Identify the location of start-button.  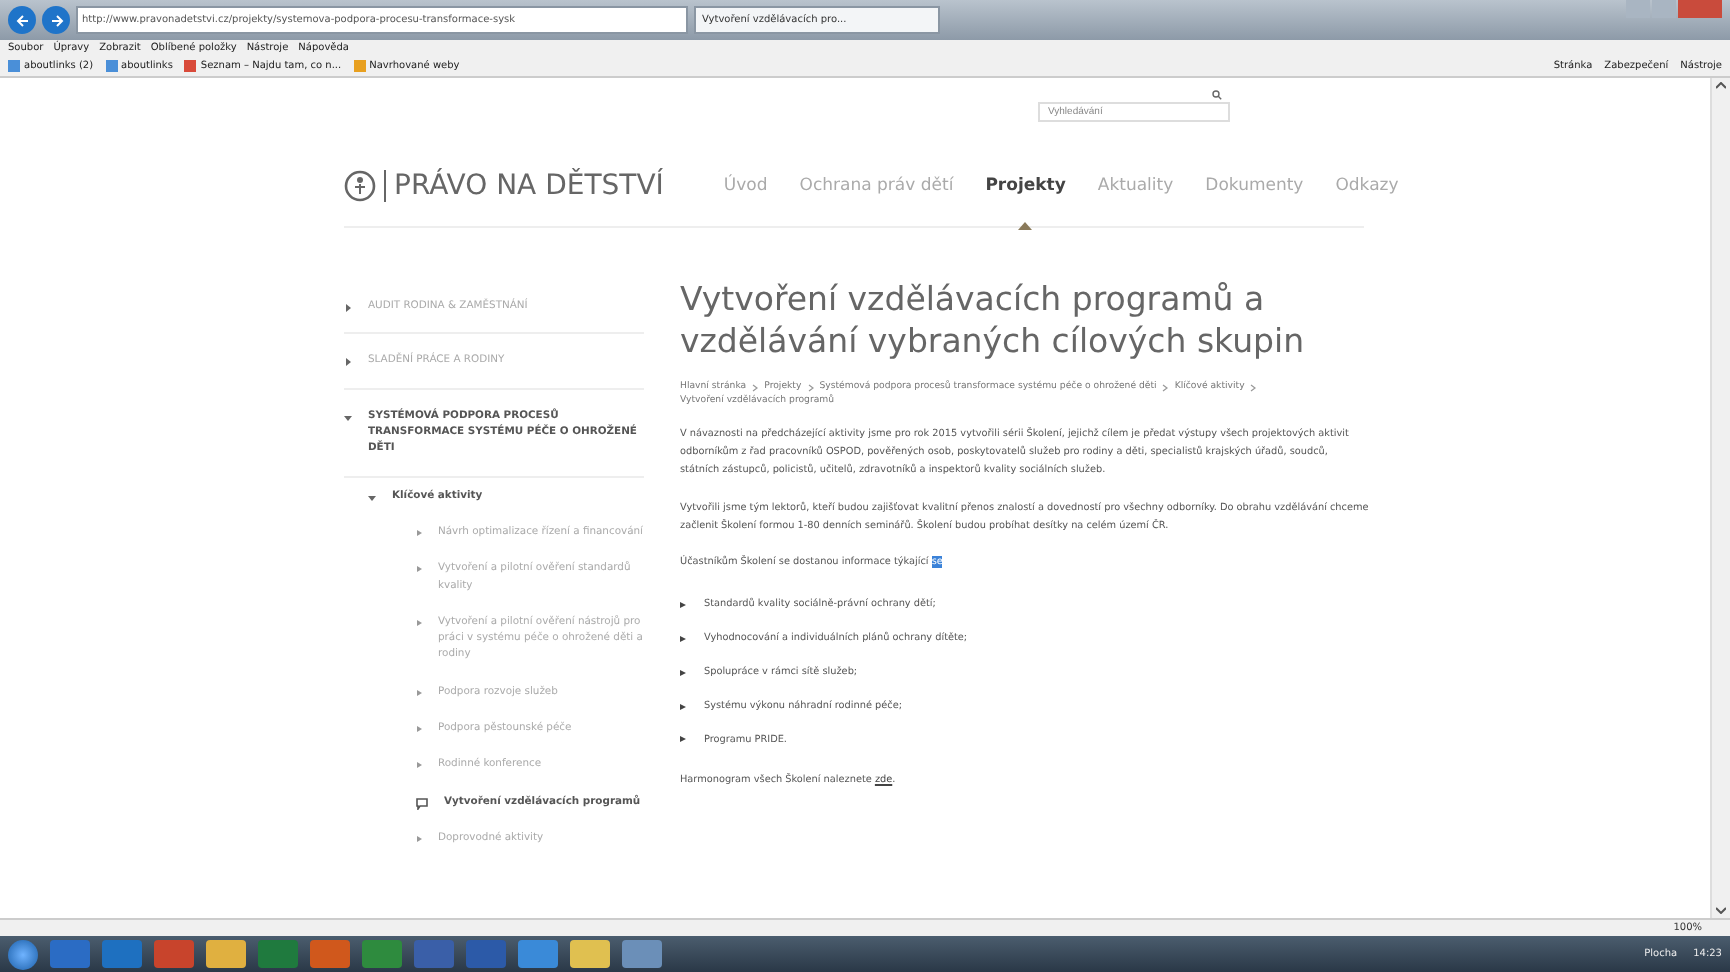
(23, 954).